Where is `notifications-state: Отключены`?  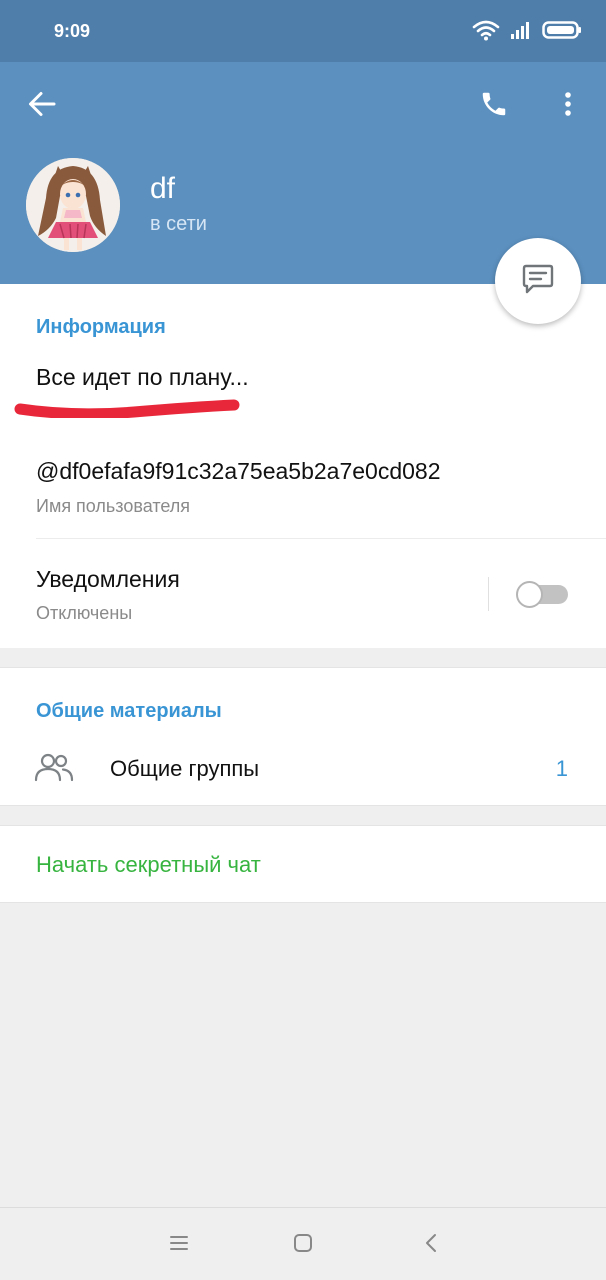 notifications-state: Отключены is located at coordinates (84, 613).